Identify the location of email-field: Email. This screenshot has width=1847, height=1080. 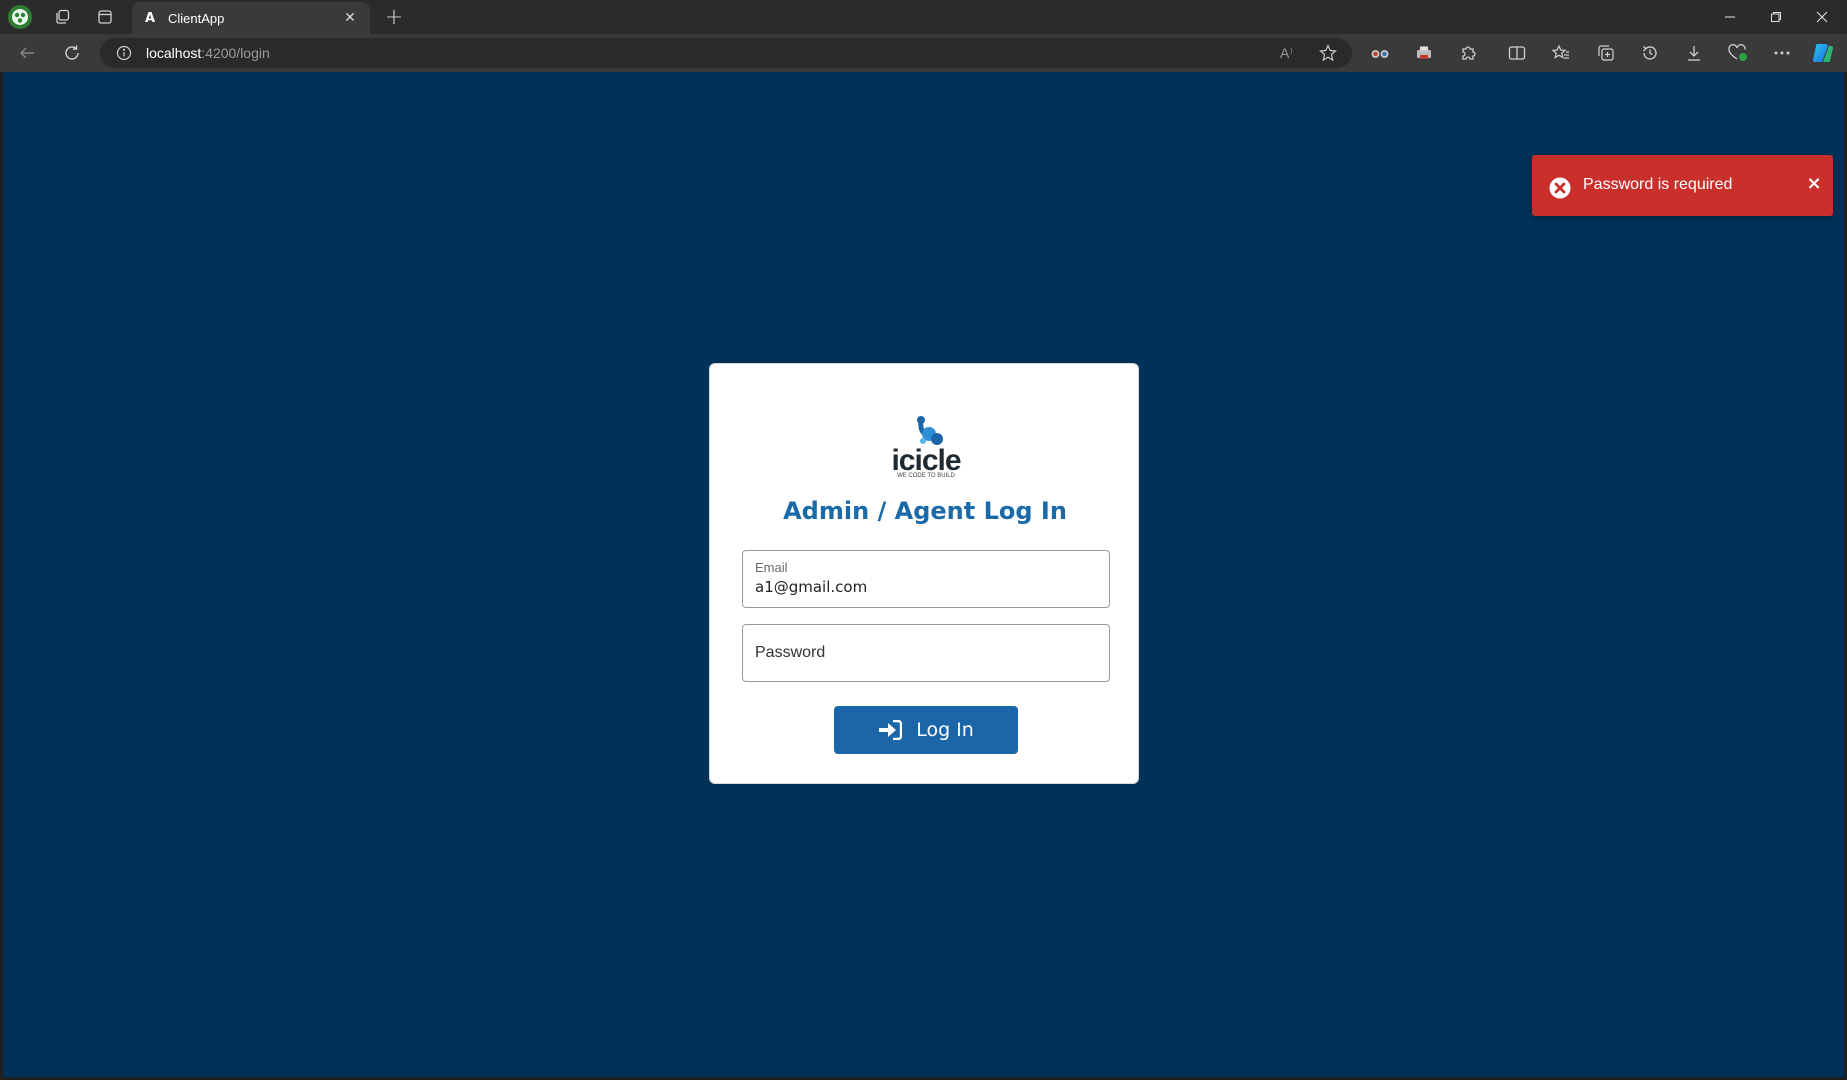
(926, 579).